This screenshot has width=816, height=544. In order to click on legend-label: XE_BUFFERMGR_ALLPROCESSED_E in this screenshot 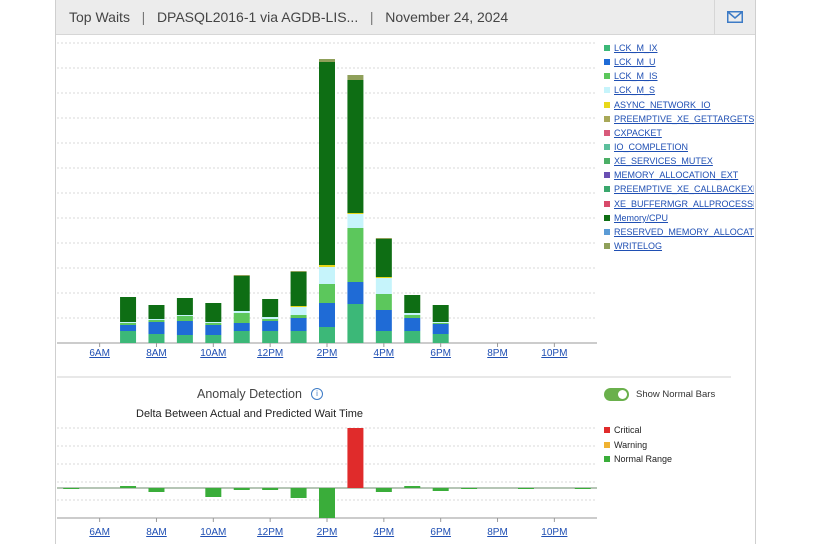, I will do `click(684, 204)`.